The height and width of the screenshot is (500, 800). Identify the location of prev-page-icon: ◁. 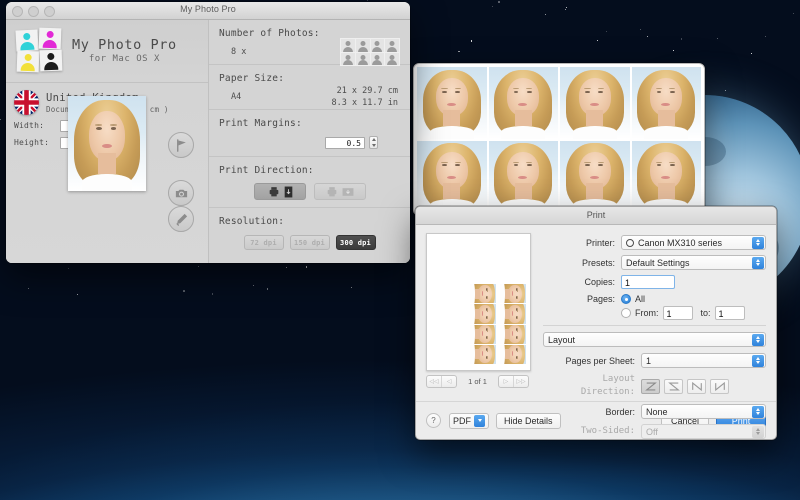
(449, 381).